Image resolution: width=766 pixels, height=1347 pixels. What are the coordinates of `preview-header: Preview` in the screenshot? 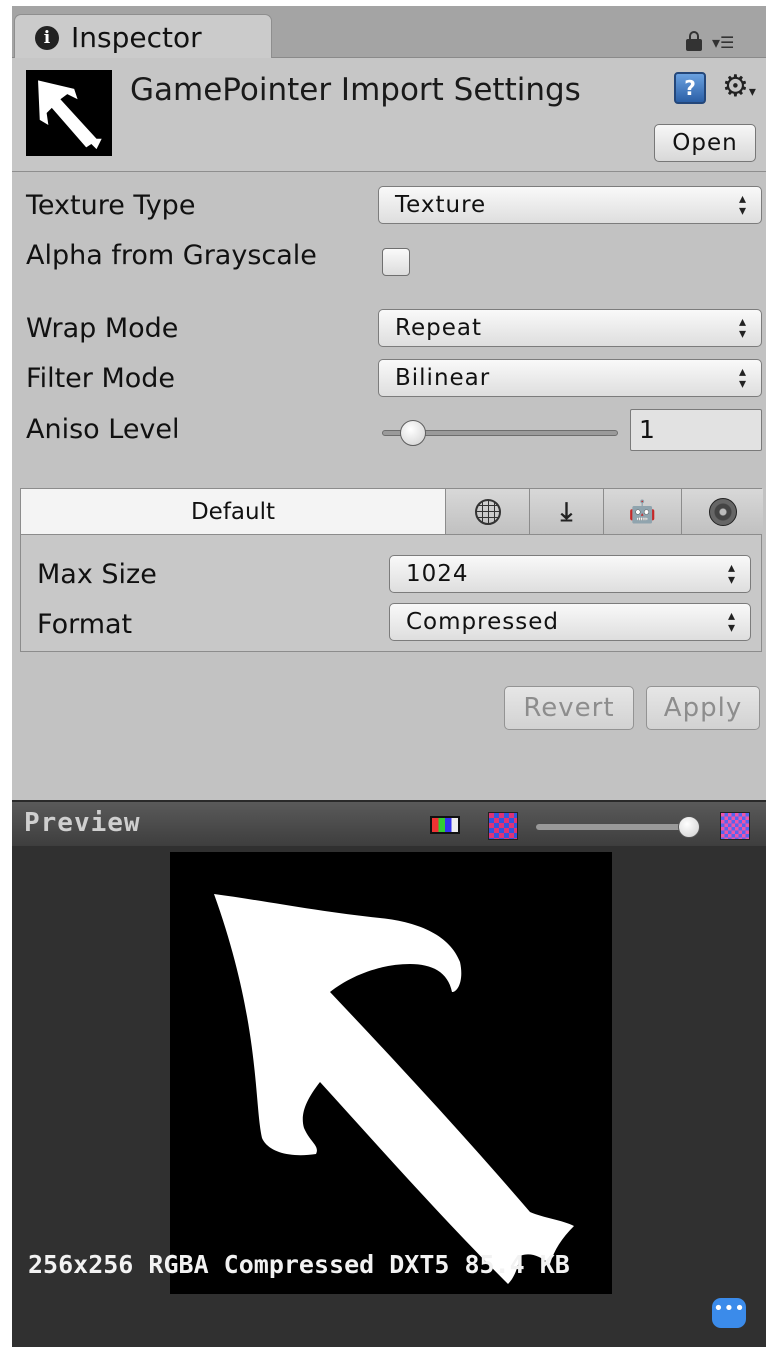 It's located at (389, 823).